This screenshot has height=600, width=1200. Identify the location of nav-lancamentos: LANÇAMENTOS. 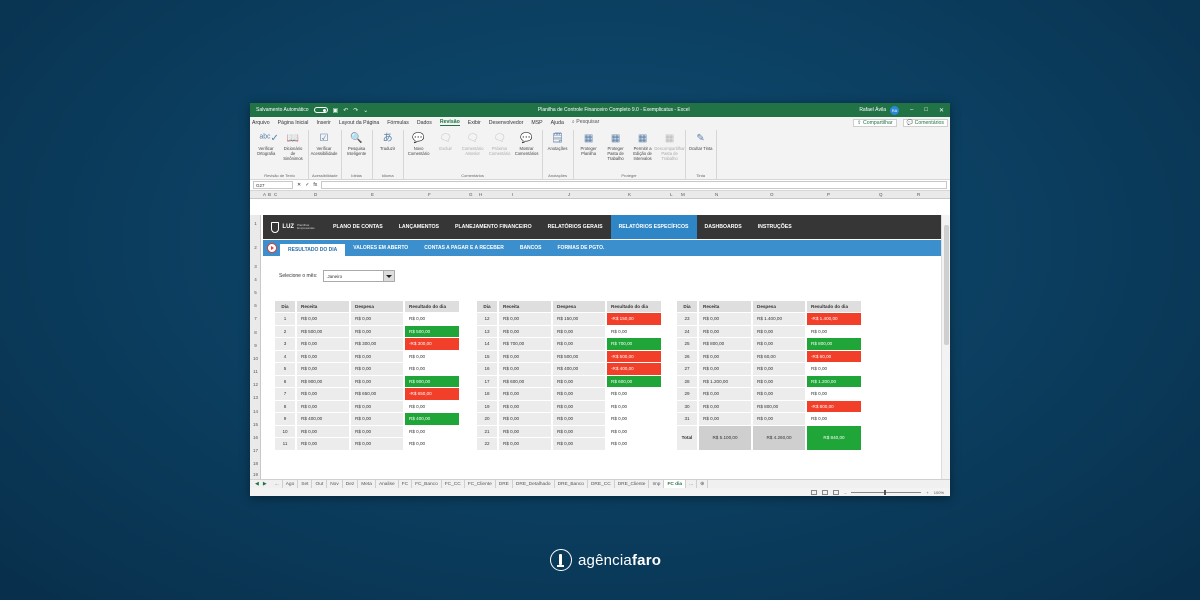
(419, 227).